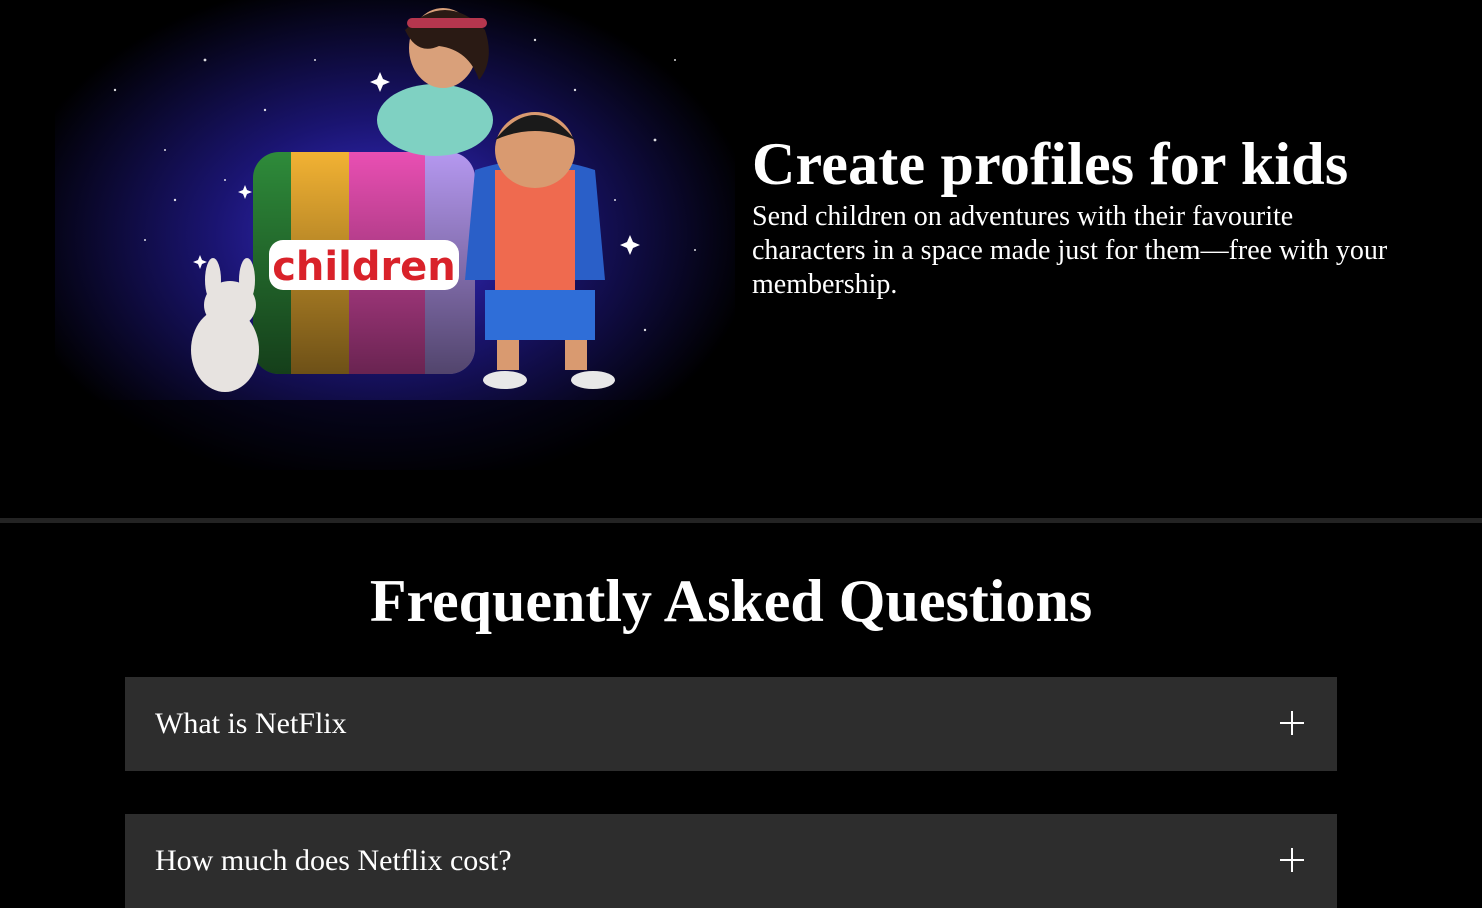 The image size is (1482, 908). What do you see at coordinates (333, 860) in the screenshot?
I see `faq-question: How much does Netflix cost?` at bounding box center [333, 860].